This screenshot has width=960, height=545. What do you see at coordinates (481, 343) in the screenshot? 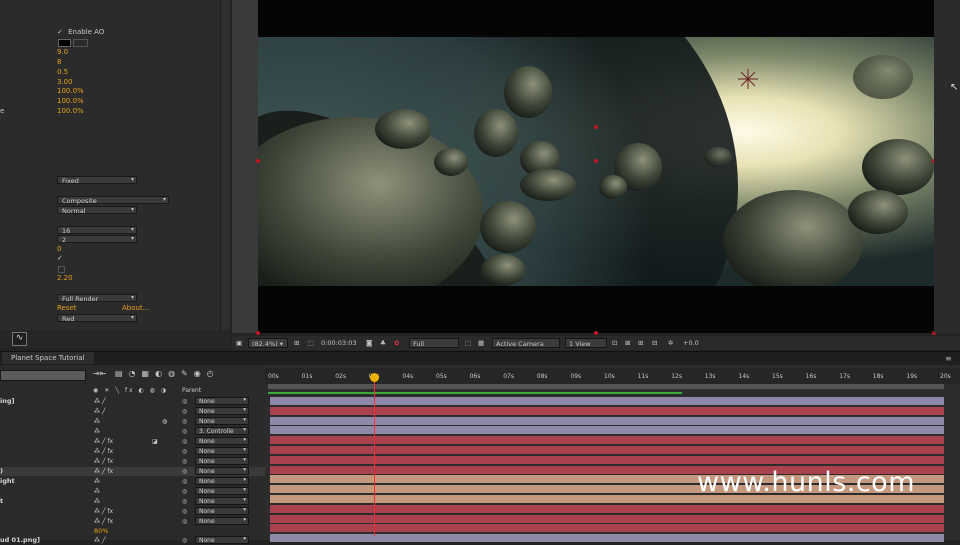
I see `transparency-grid-icon: ▦` at bounding box center [481, 343].